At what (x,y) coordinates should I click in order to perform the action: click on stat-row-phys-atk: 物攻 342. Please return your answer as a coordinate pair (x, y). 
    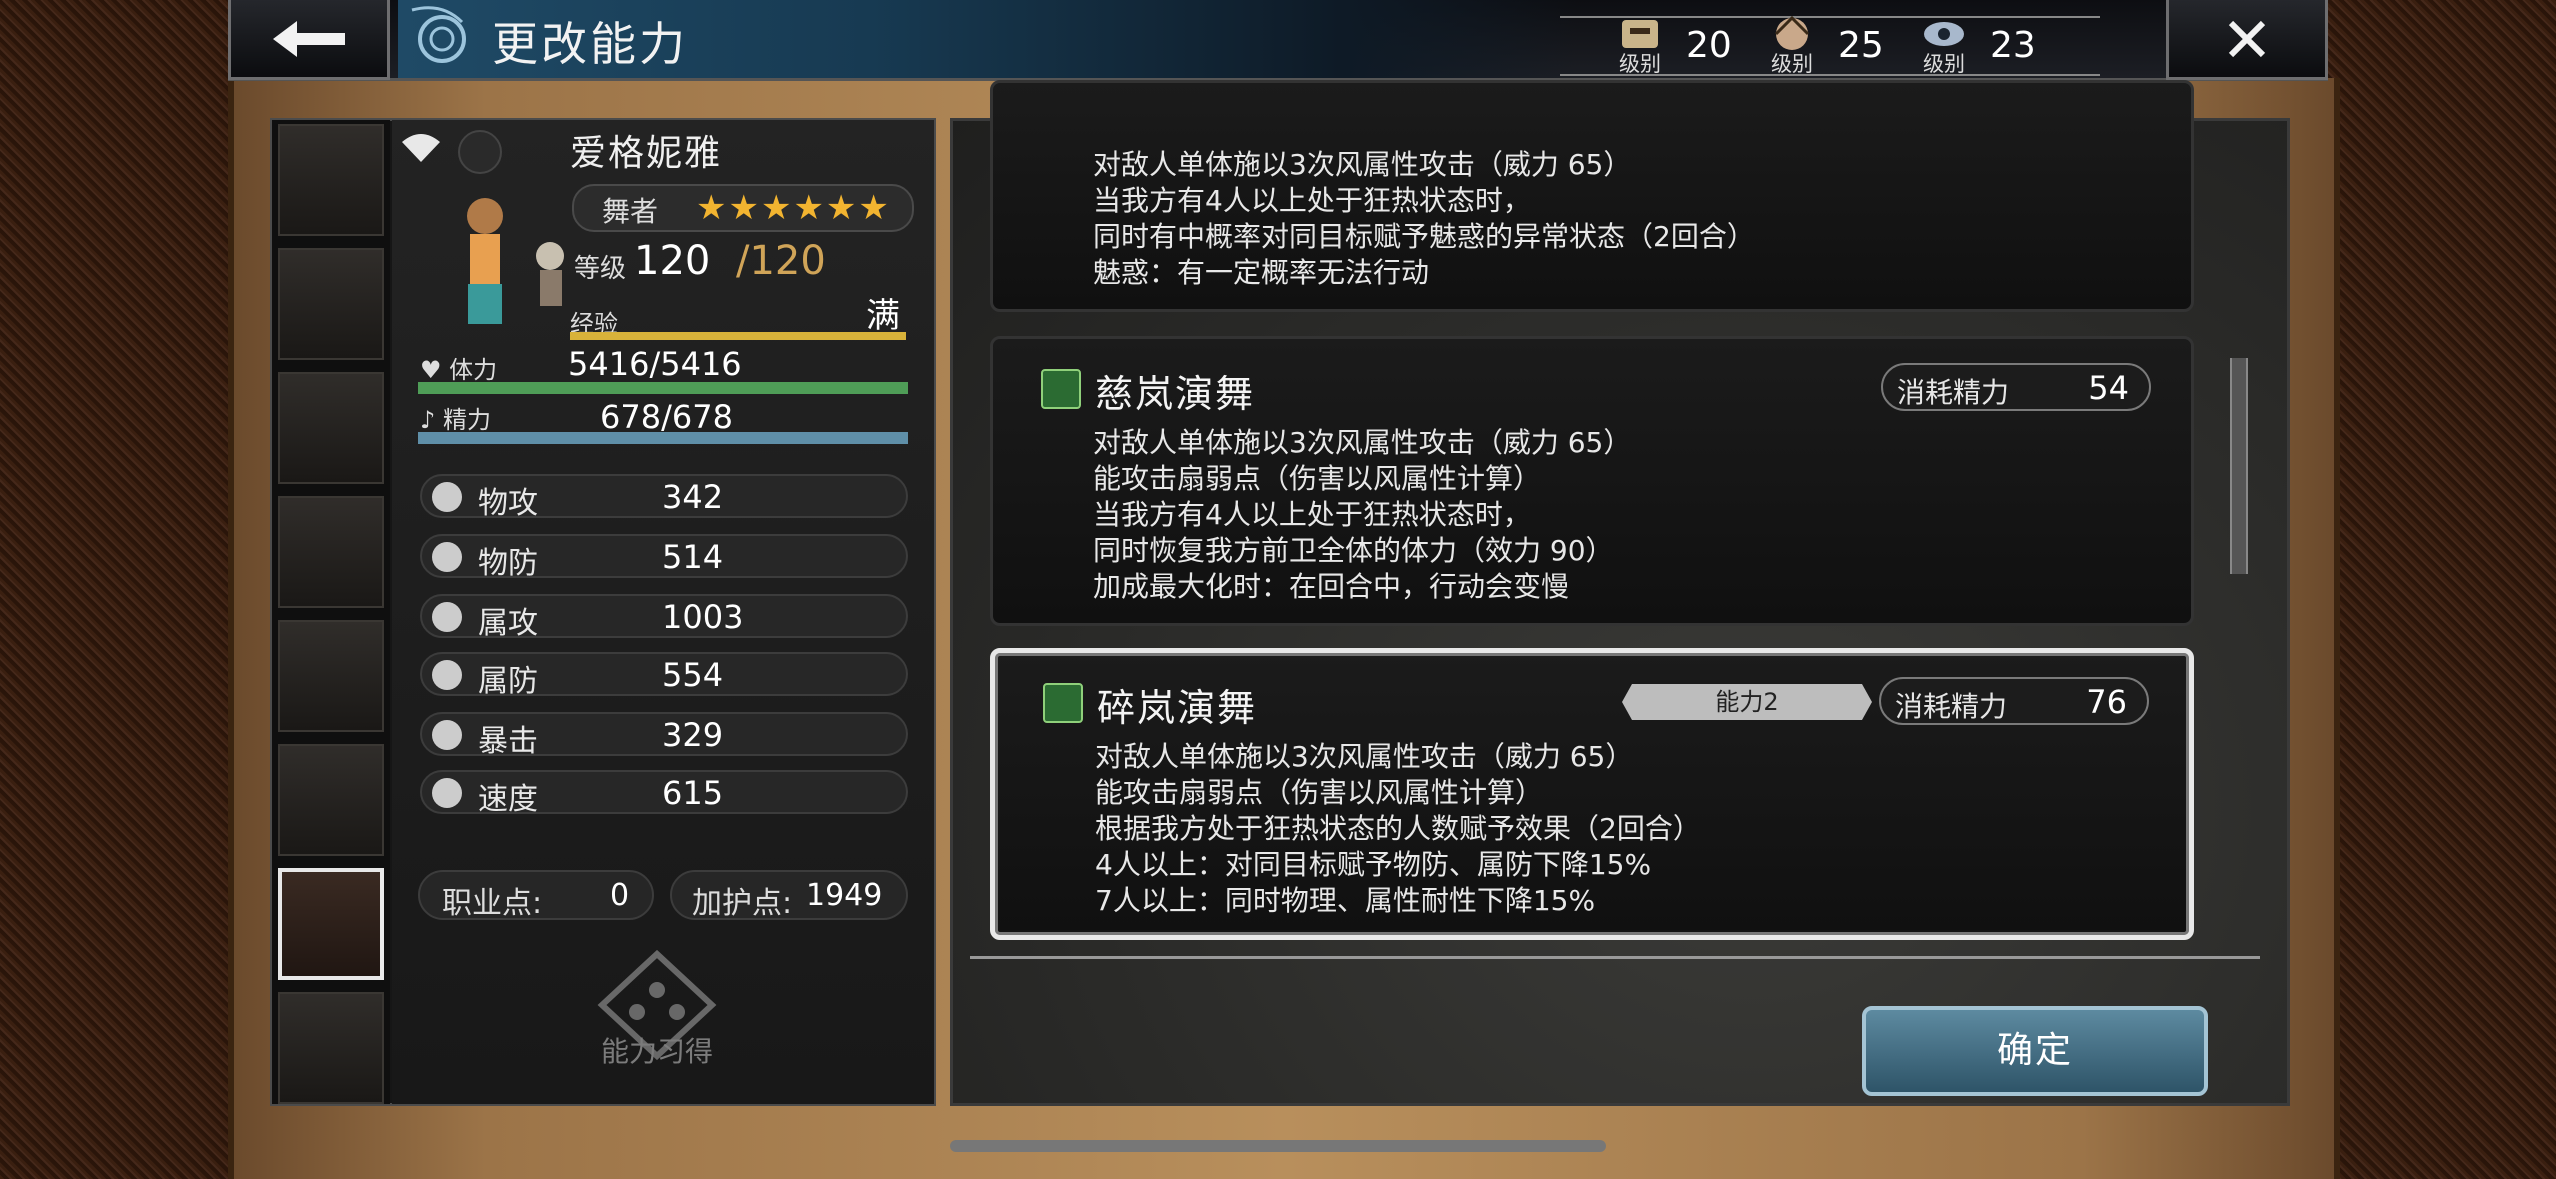
    Looking at the image, I should click on (664, 497).